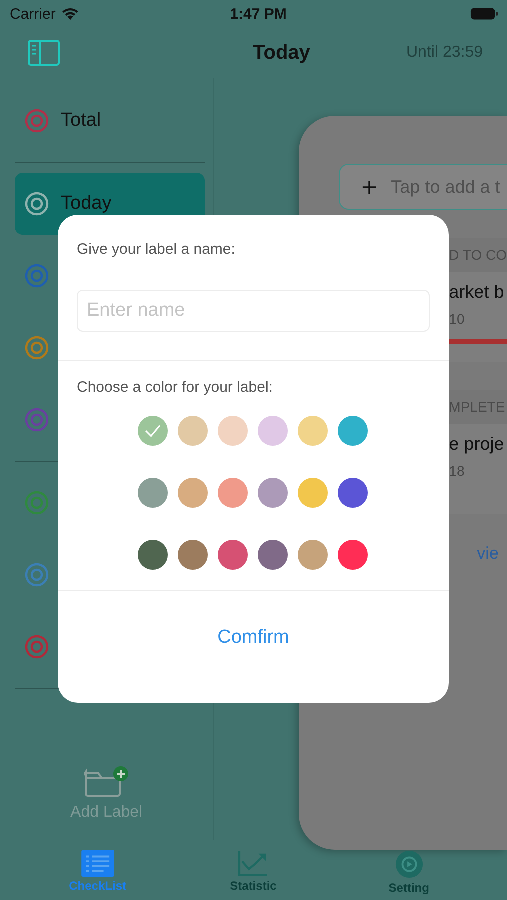  I want to click on screen-title: Today, so click(282, 53).